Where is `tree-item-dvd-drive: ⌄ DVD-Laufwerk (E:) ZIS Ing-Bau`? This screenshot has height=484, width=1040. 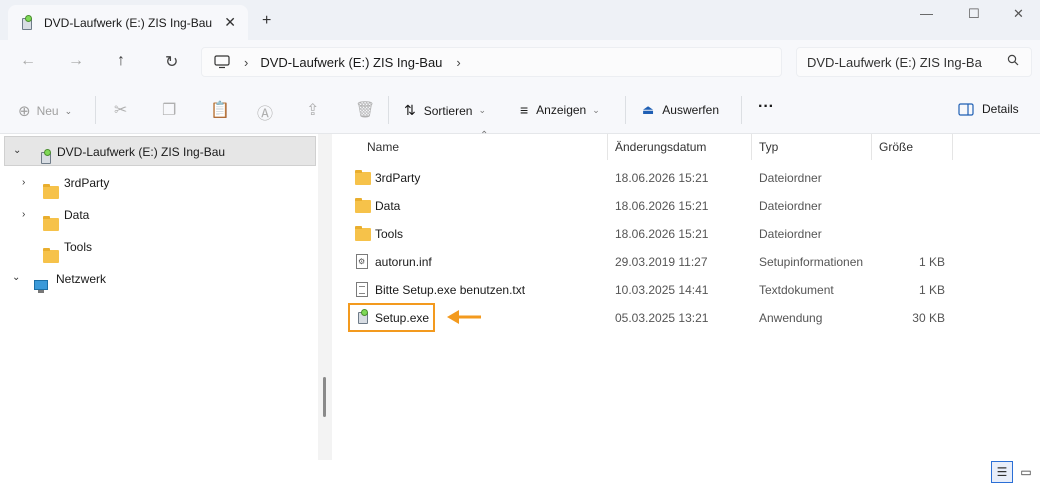 tree-item-dvd-drive: ⌄ DVD-Laufwerk (E:) ZIS Ing-Bau is located at coordinates (160, 151).